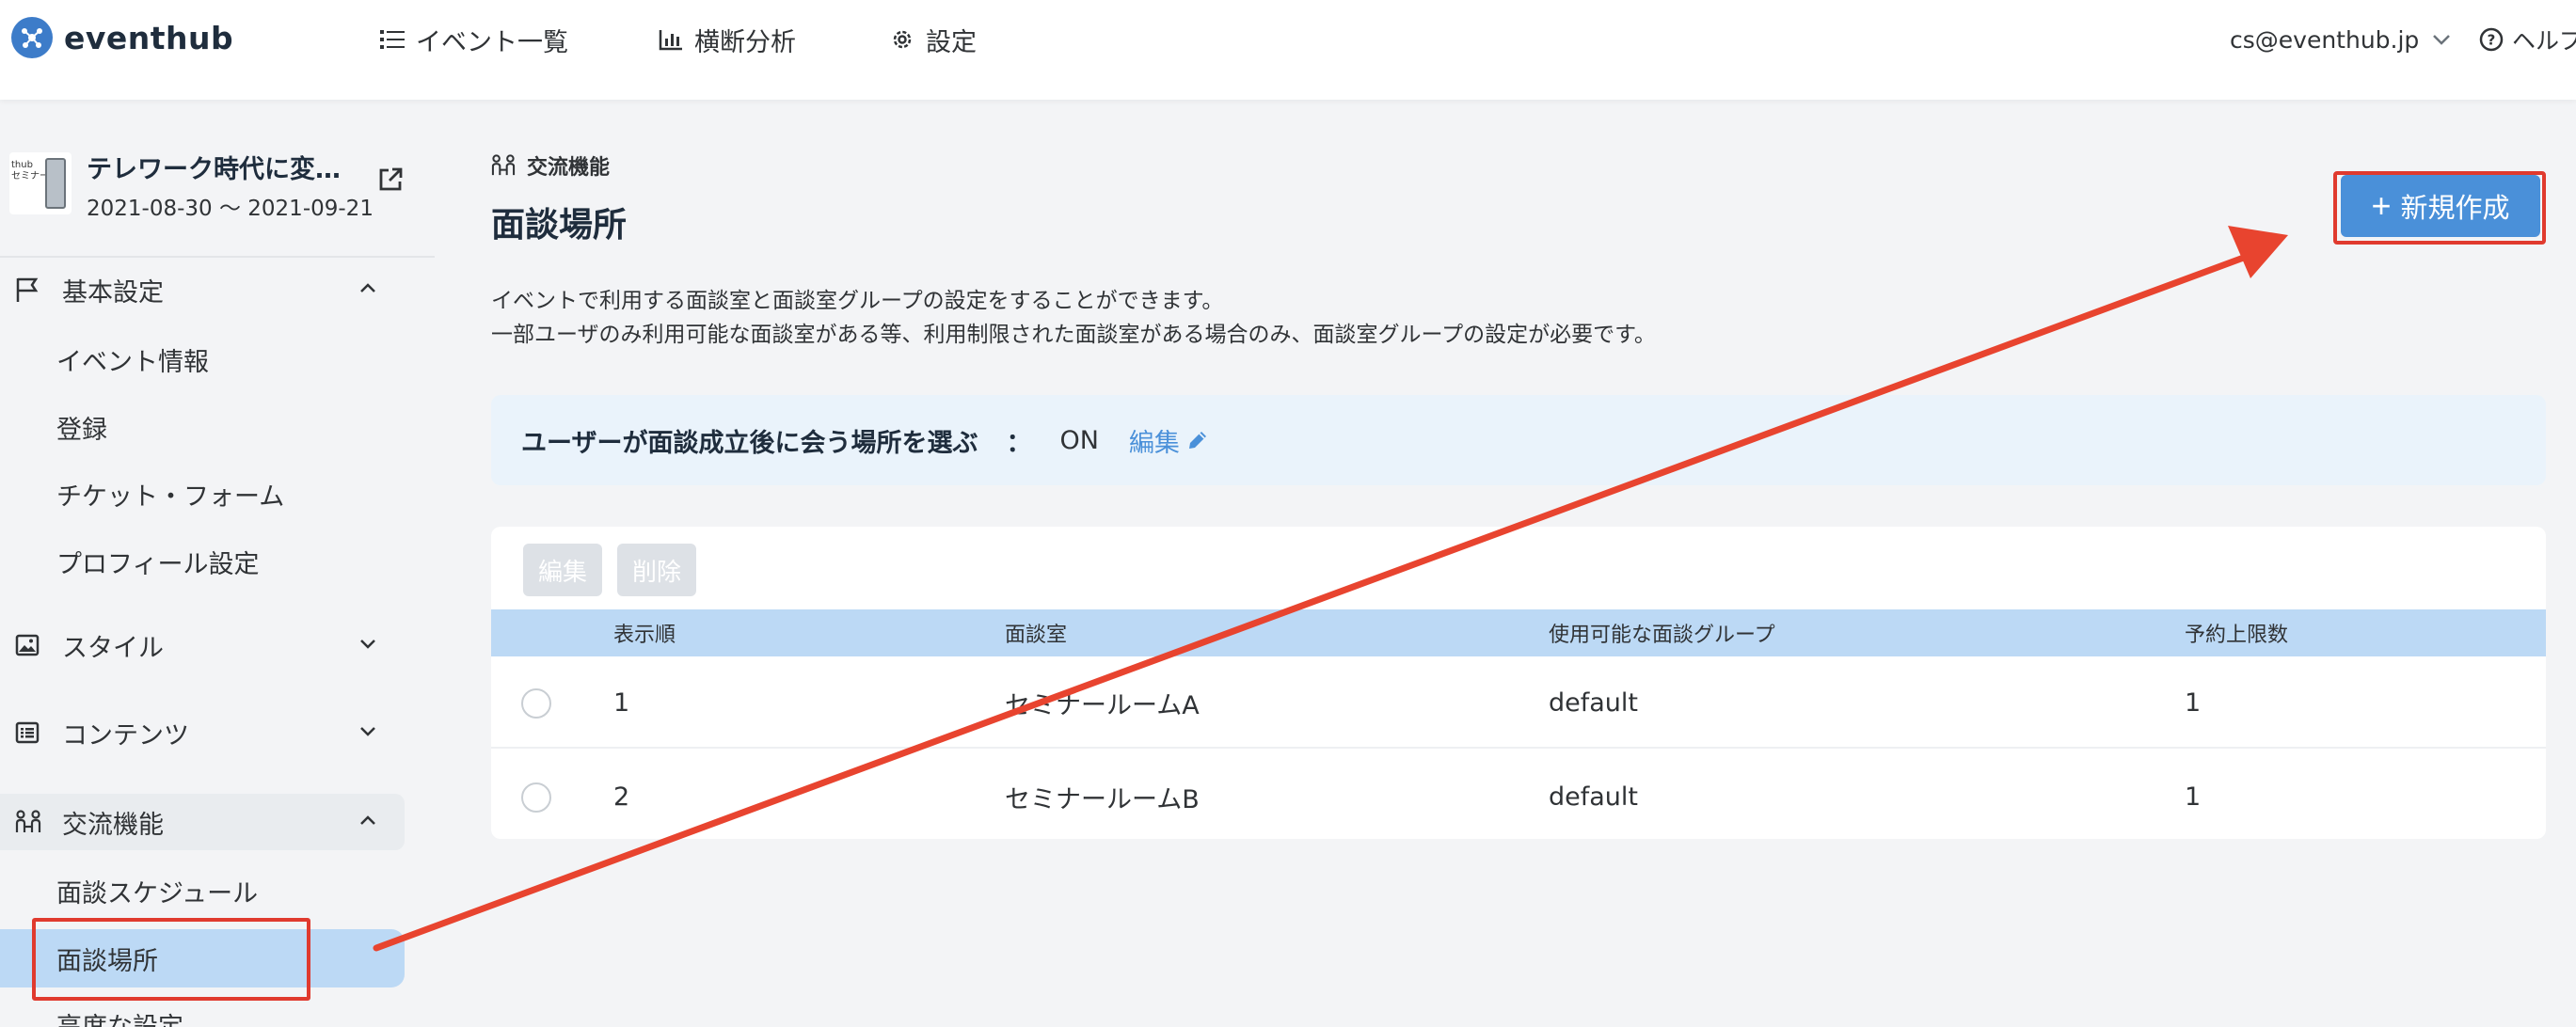  What do you see at coordinates (1103, 799) in the screenshot?
I see `cell-room: セミナールームB` at bounding box center [1103, 799].